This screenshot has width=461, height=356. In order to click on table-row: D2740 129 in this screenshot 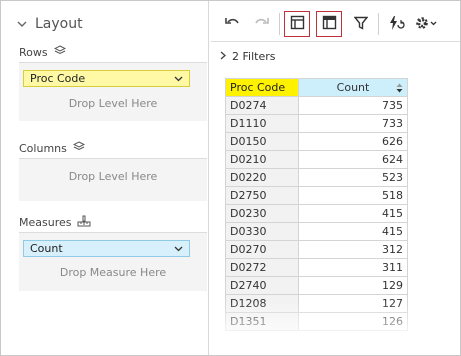, I will do `click(316, 285)`.